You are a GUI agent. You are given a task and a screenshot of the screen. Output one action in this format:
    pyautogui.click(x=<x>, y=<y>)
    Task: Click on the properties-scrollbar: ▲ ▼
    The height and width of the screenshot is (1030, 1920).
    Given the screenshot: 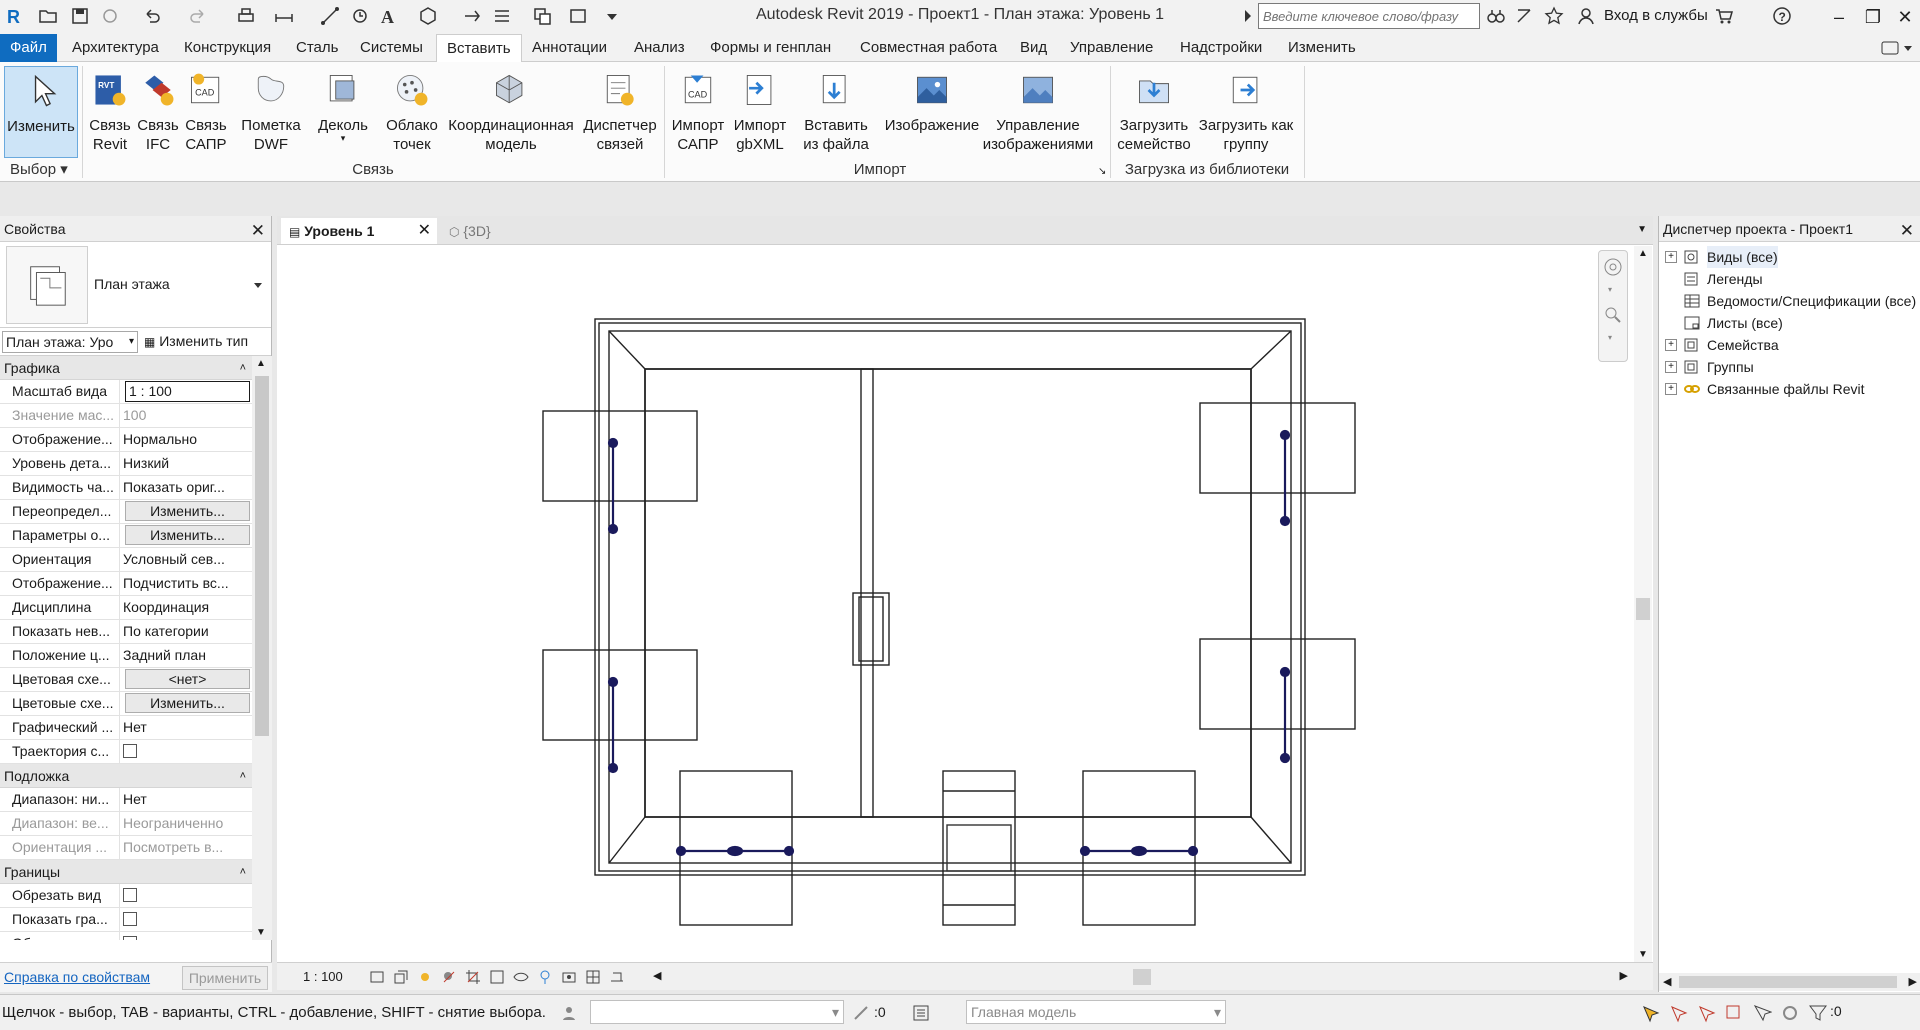 What is the action you would take?
    pyautogui.click(x=262, y=648)
    